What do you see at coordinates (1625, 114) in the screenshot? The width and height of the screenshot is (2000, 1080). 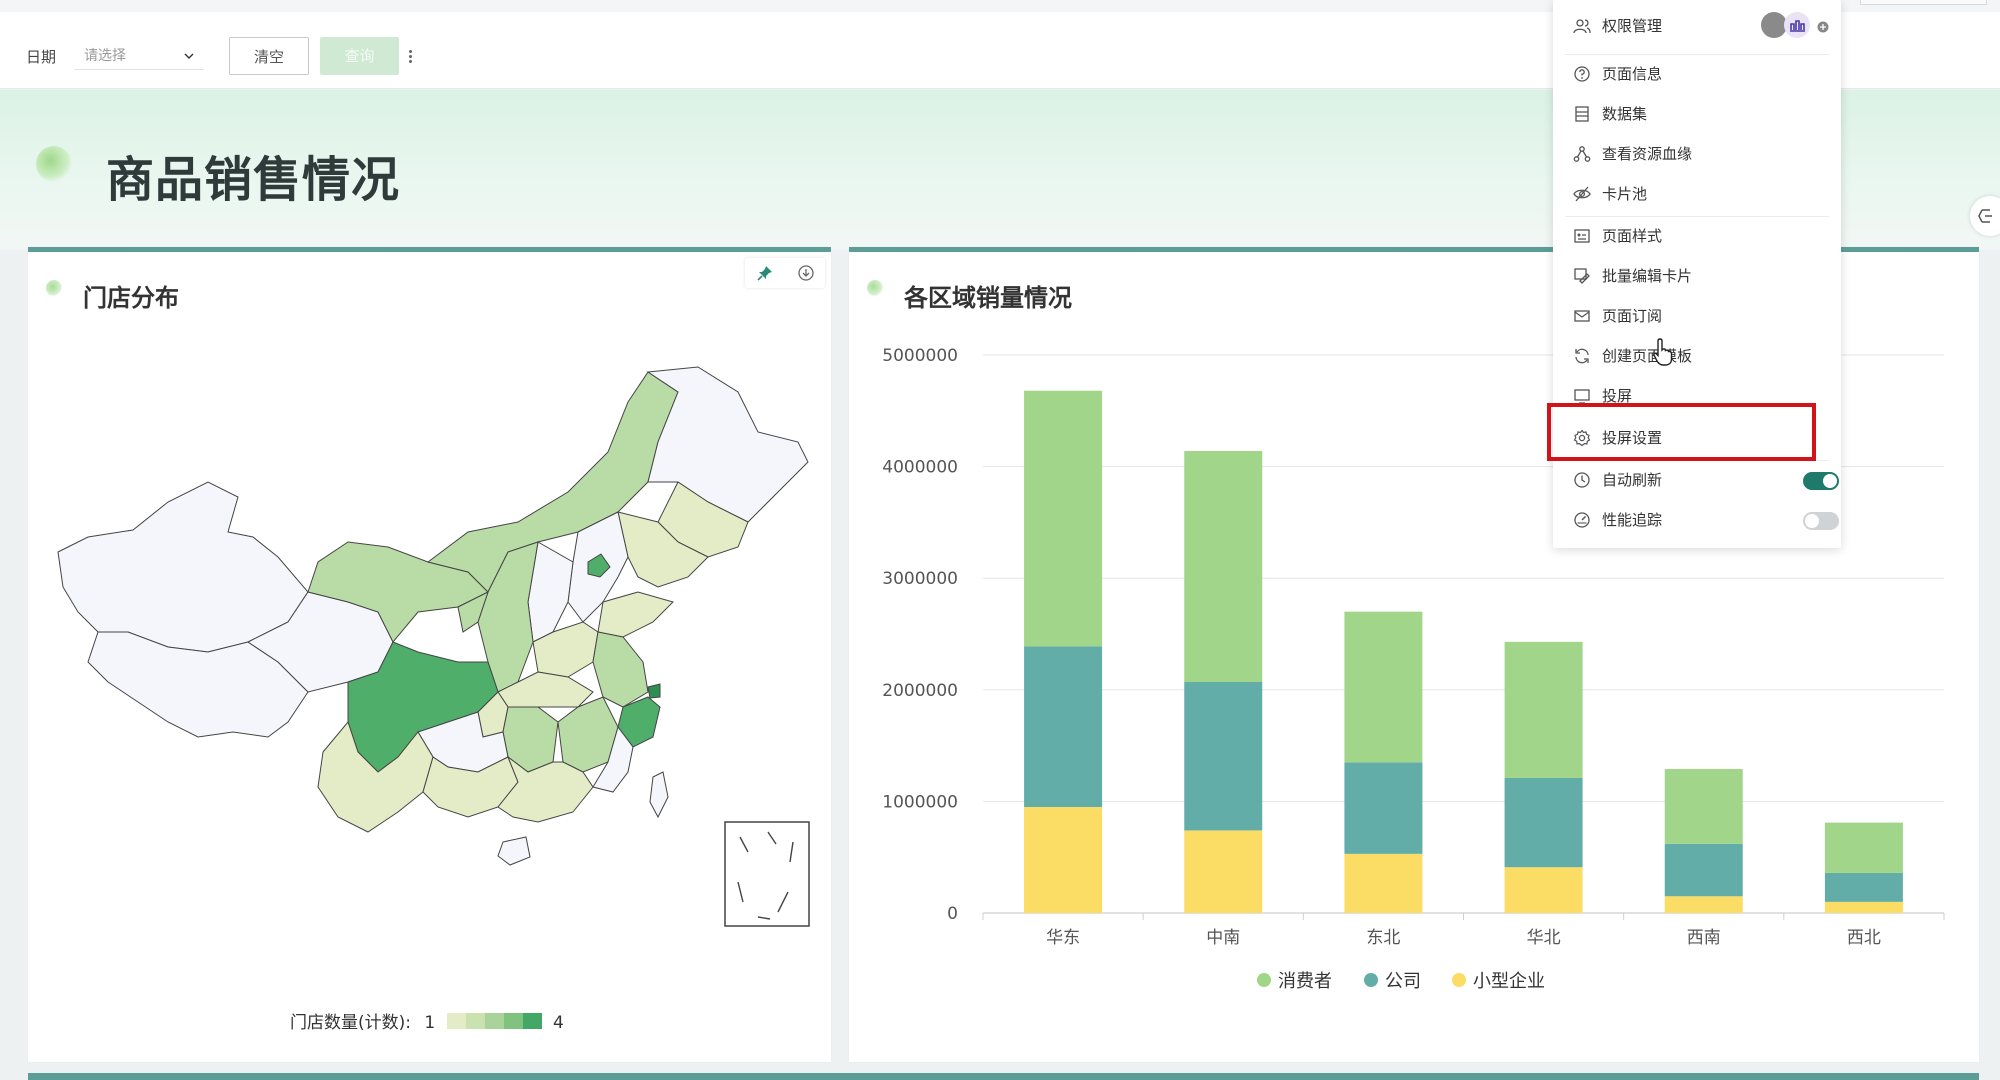 I see `menu-item-label: 数据集` at bounding box center [1625, 114].